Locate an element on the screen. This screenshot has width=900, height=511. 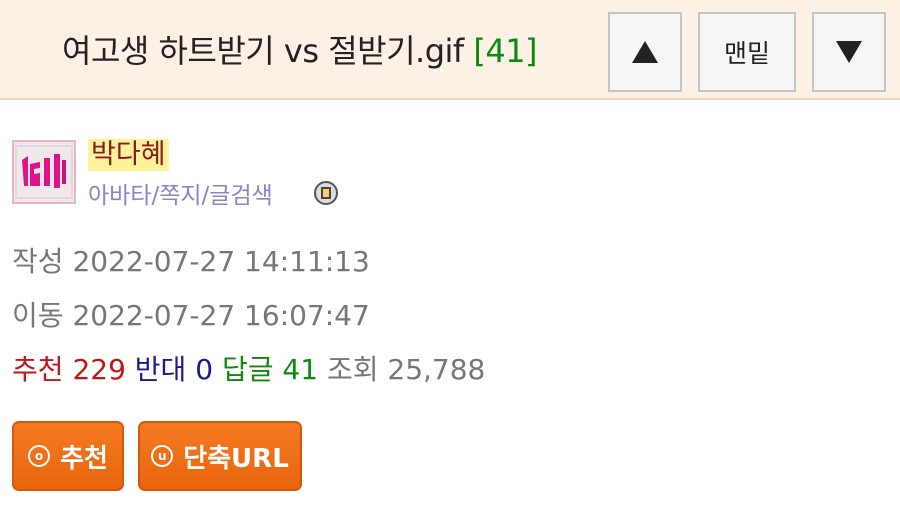
moved-date: 2022-07-27 16:07:47 is located at coordinates (221, 315).